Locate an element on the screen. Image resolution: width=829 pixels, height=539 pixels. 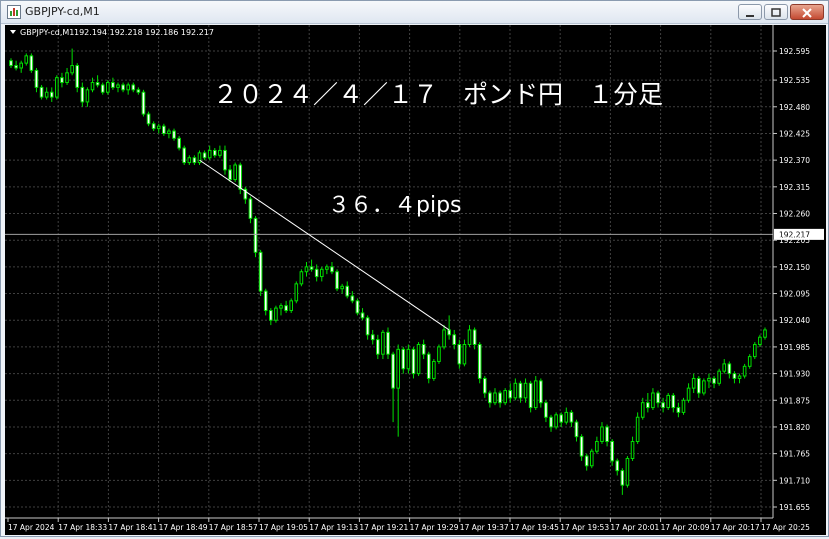
price-tick-label: 192.595 is located at coordinates (794, 51).